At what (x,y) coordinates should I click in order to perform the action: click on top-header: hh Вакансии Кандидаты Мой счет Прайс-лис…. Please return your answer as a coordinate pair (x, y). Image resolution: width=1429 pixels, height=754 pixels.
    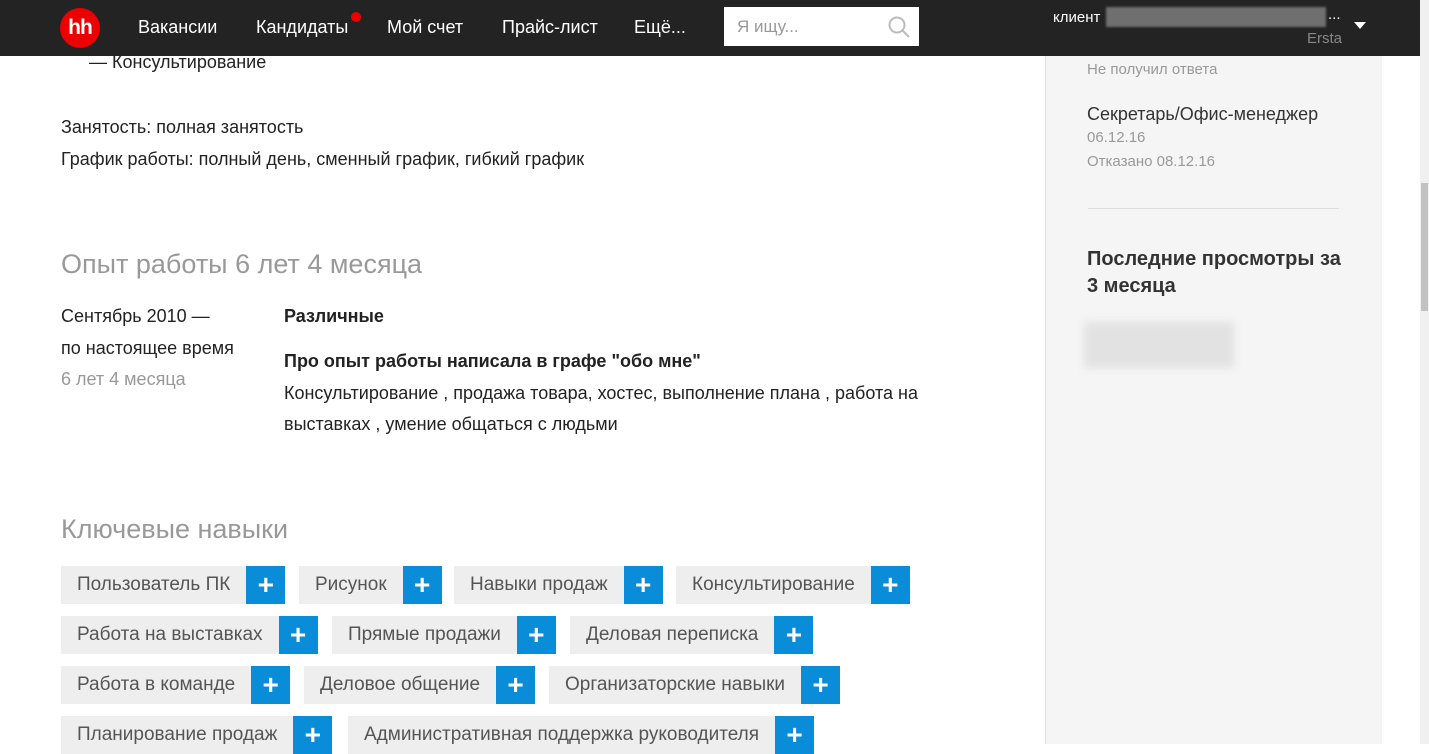
    Looking at the image, I should click on (710, 28).